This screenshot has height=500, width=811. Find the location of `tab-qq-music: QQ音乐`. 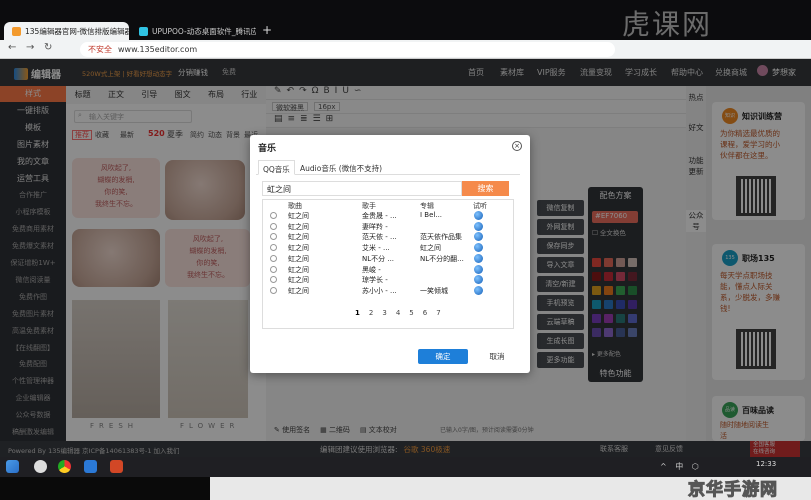

tab-qq-music: QQ音乐 is located at coordinates (276, 167).